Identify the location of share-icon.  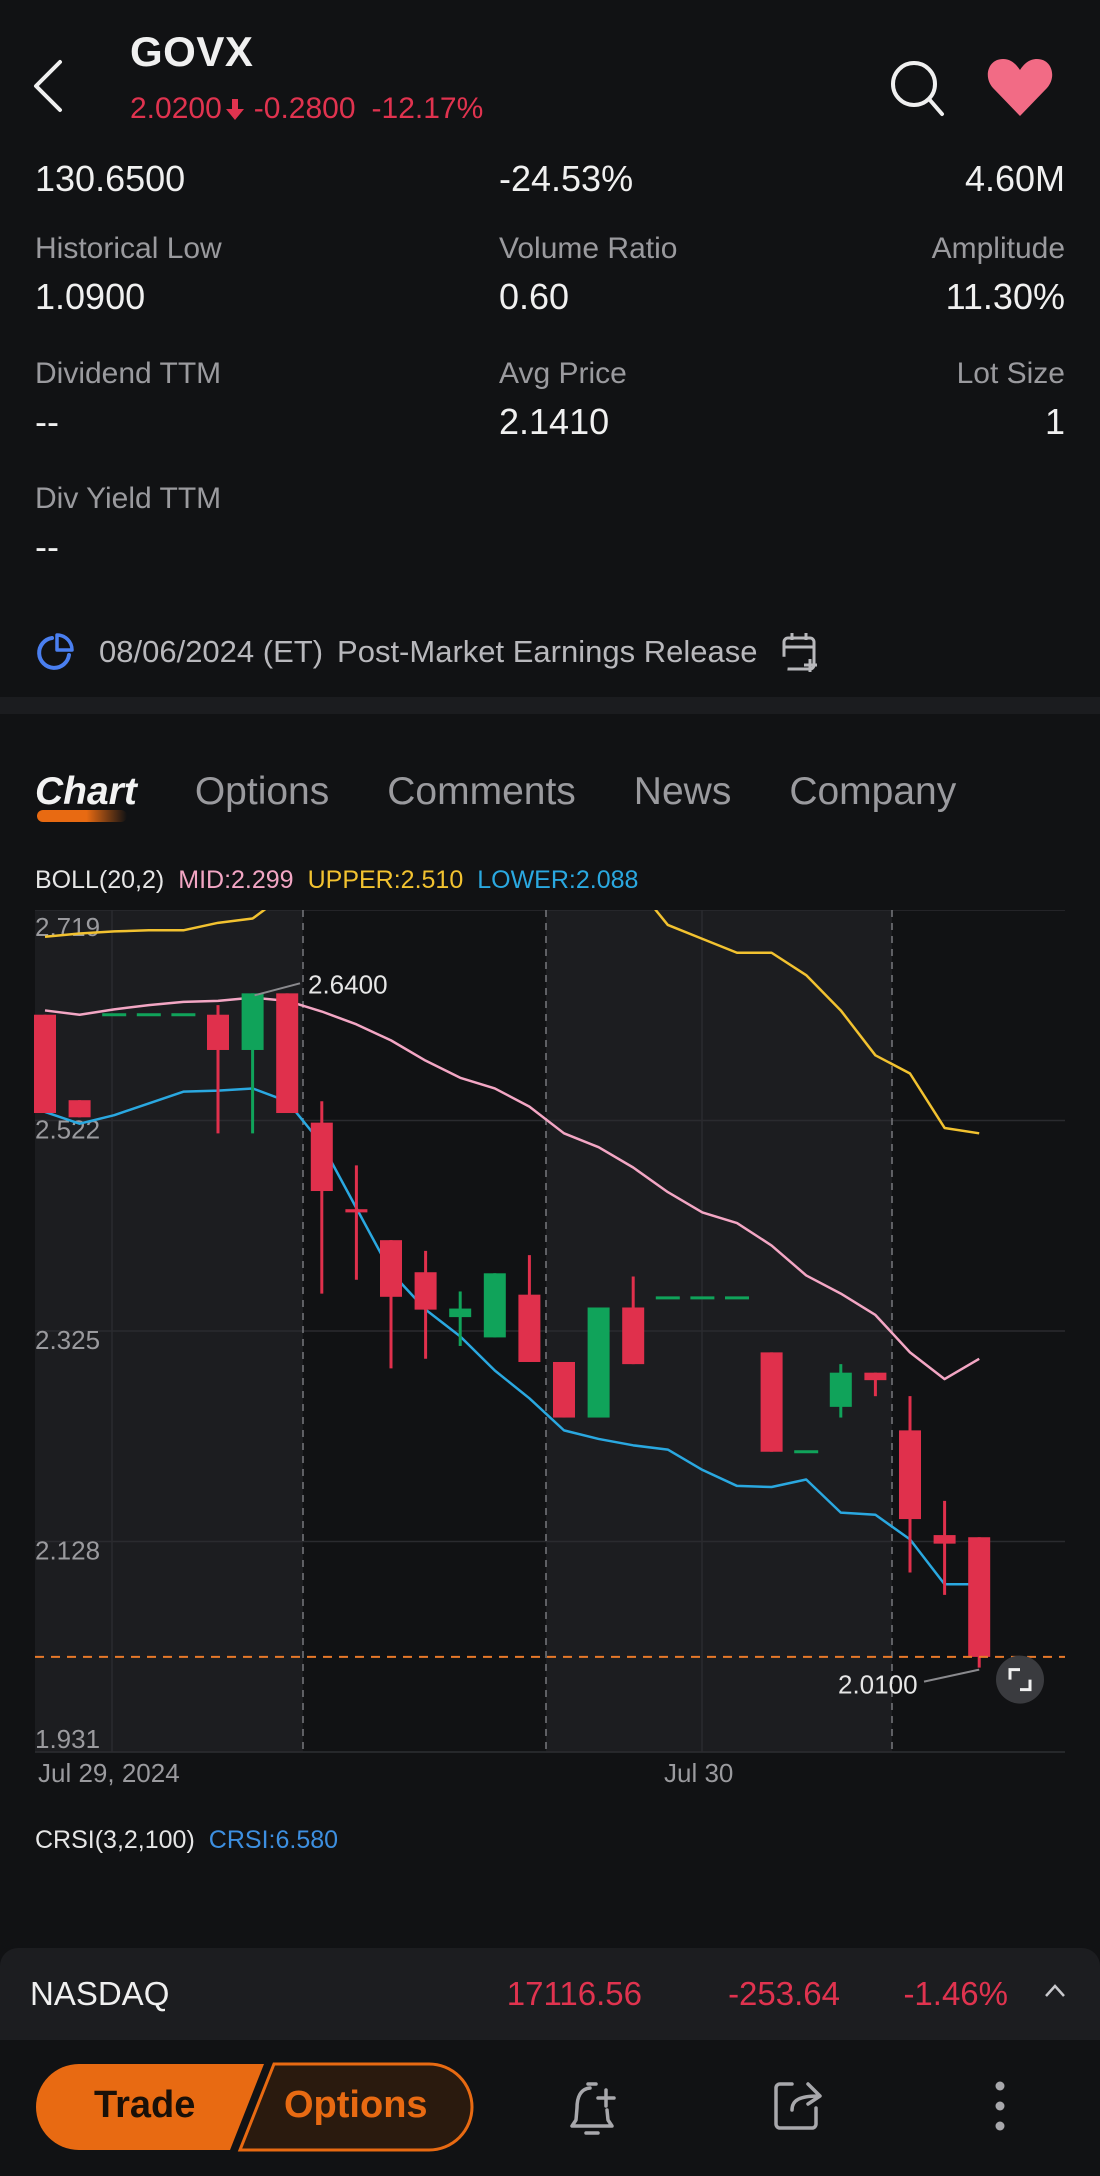
(798, 2106).